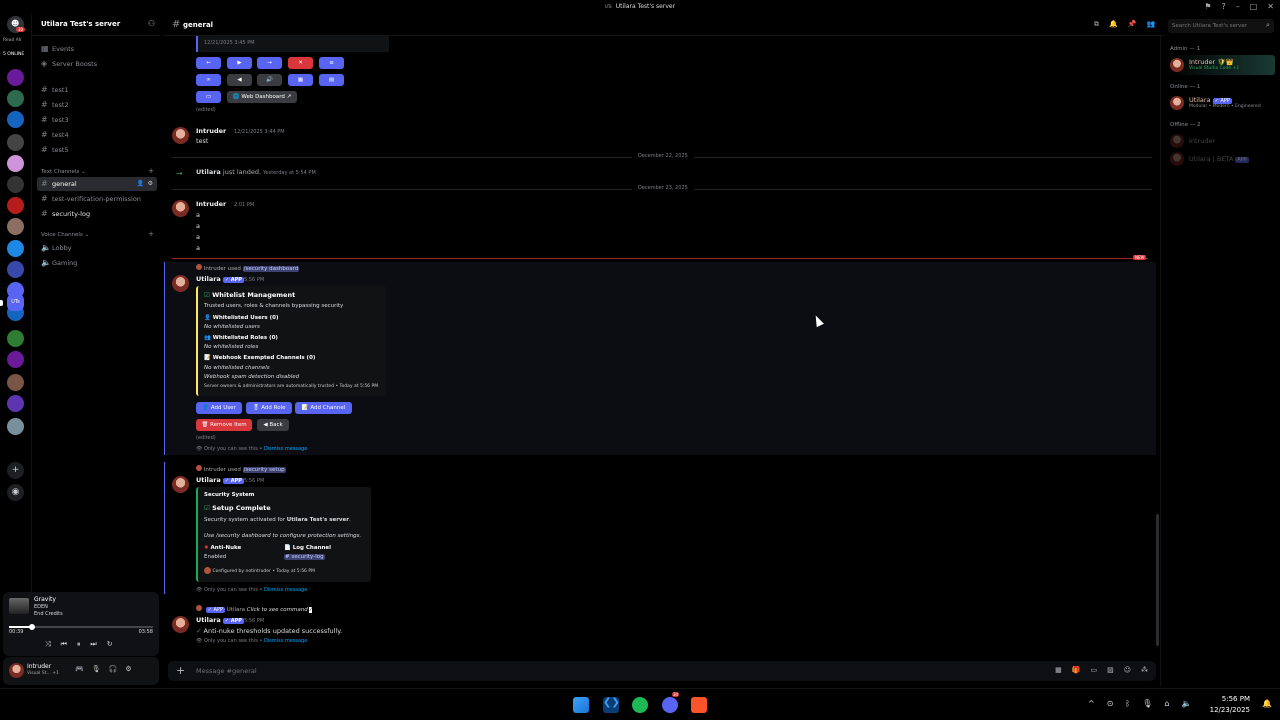 This screenshot has width=1280, height=720. I want to click on add-server-icon: +, so click(15, 470).